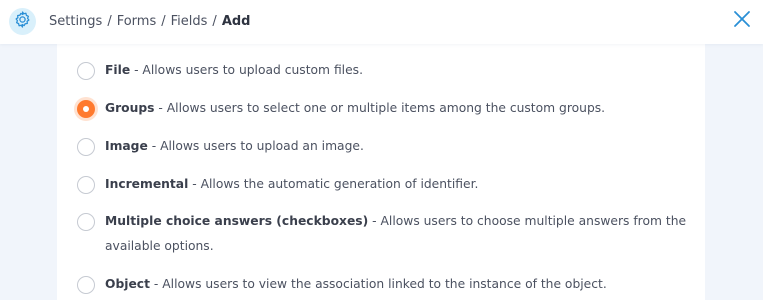 This screenshot has width=763, height=300. I want to click on breadcrumb: Settings / Forms / Fields / Add, so click(150, 21).